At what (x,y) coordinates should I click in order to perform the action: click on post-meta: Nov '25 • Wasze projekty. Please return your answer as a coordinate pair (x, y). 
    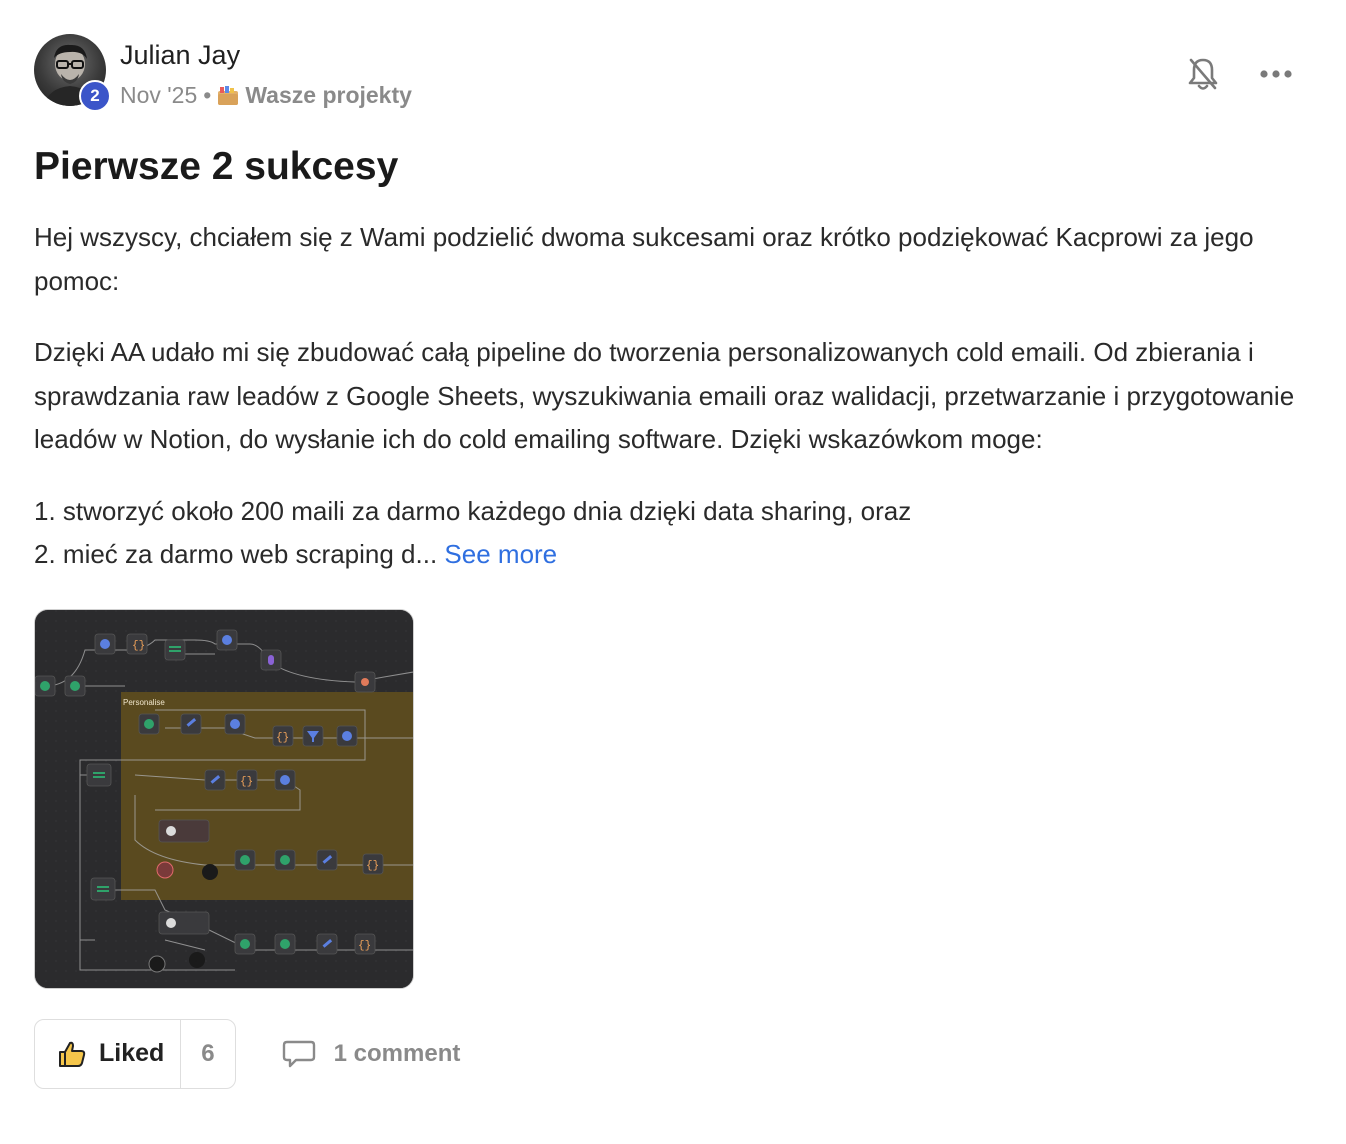
    Looking at the image, I should click on (266, 95).